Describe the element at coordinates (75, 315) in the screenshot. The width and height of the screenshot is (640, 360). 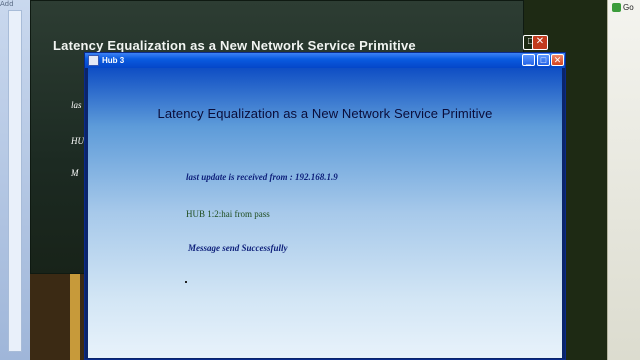
I see `background-stripe` at that location.